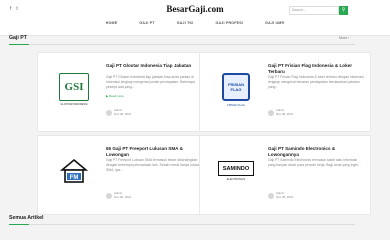 The image size is (390, 240). I want to click on article-thumbnail: FRISIAN FLAG FRISIAN FLAG, so click(236, 93).